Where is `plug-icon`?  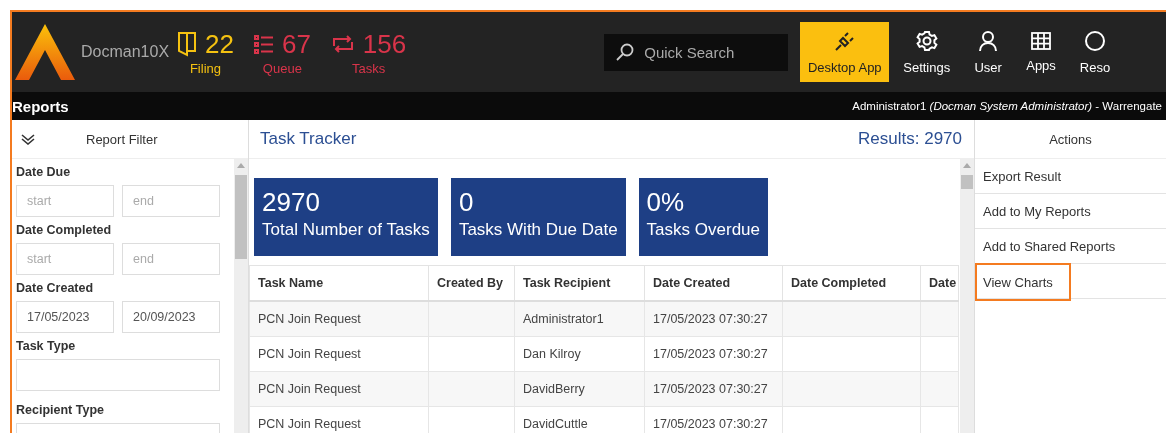
plug-icon is located at coordinates (844, 40).